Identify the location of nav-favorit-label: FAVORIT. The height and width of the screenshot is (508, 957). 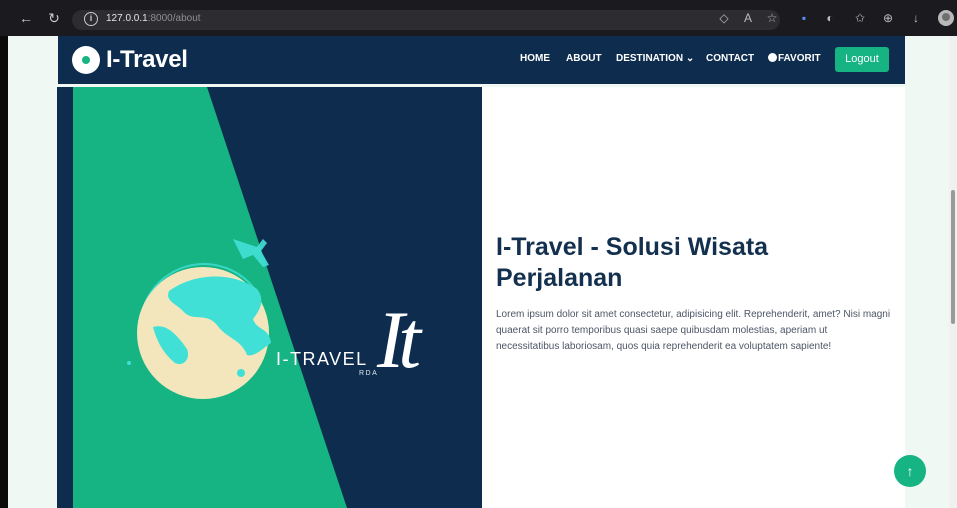
(799, 58).